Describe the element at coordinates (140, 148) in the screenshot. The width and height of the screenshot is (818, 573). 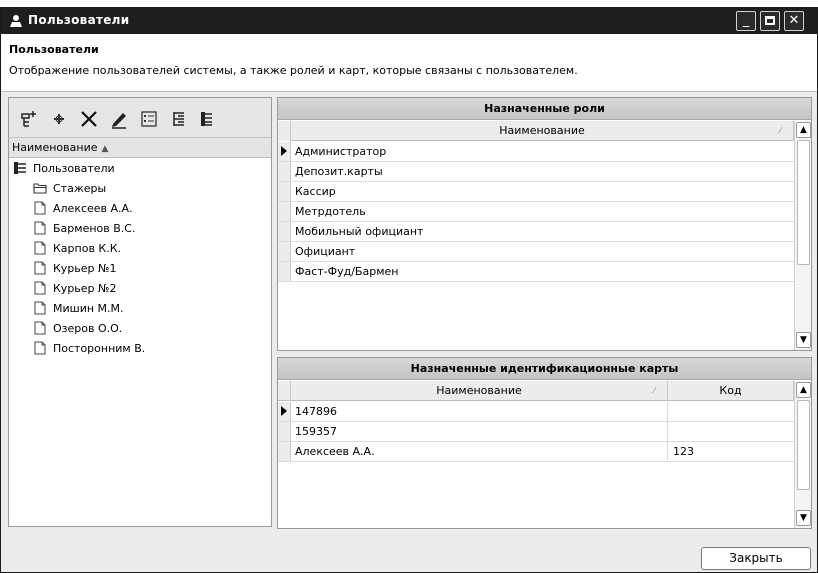
I see `name-column-header: Наименование ▲` at that location.